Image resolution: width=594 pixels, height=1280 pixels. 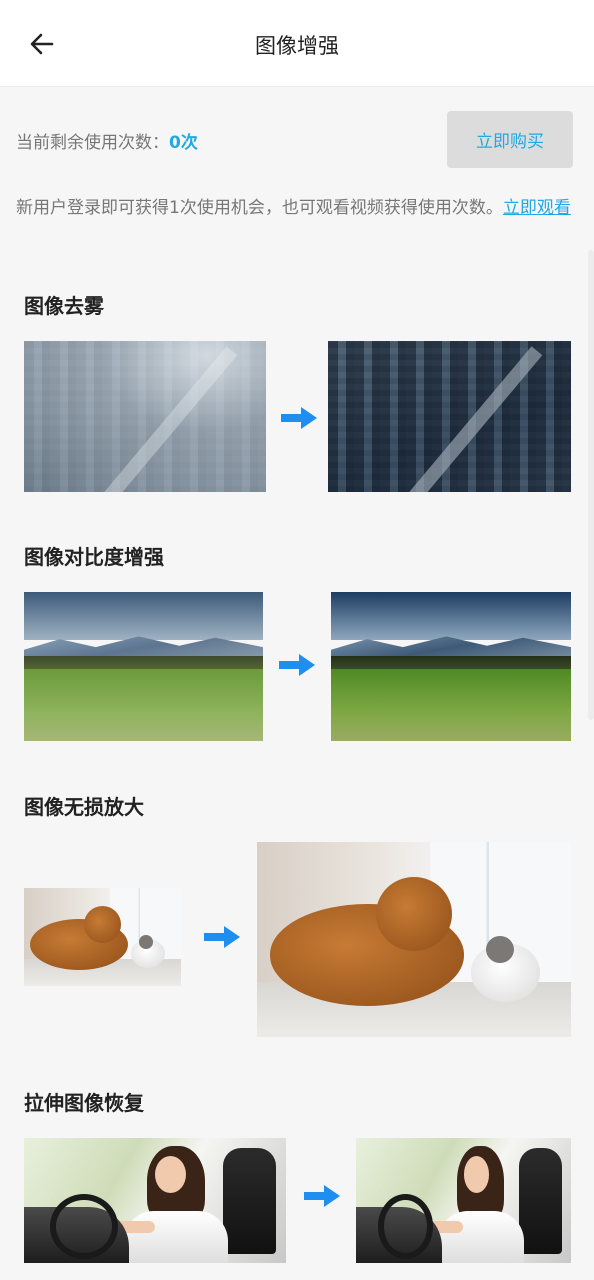 I want to click on notice-message: 新用户登录即可获得1次使用机会，也可观看视频获得使用次数。, so click(x=259, y=208).